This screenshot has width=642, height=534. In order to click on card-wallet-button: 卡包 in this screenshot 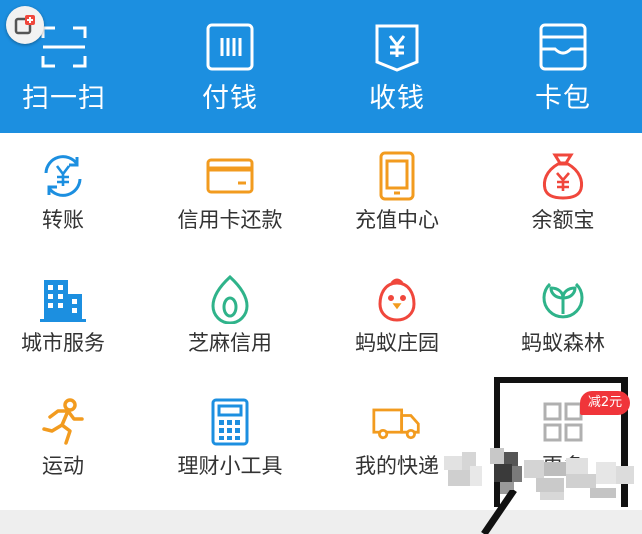, I will do `click(562, 66)`.